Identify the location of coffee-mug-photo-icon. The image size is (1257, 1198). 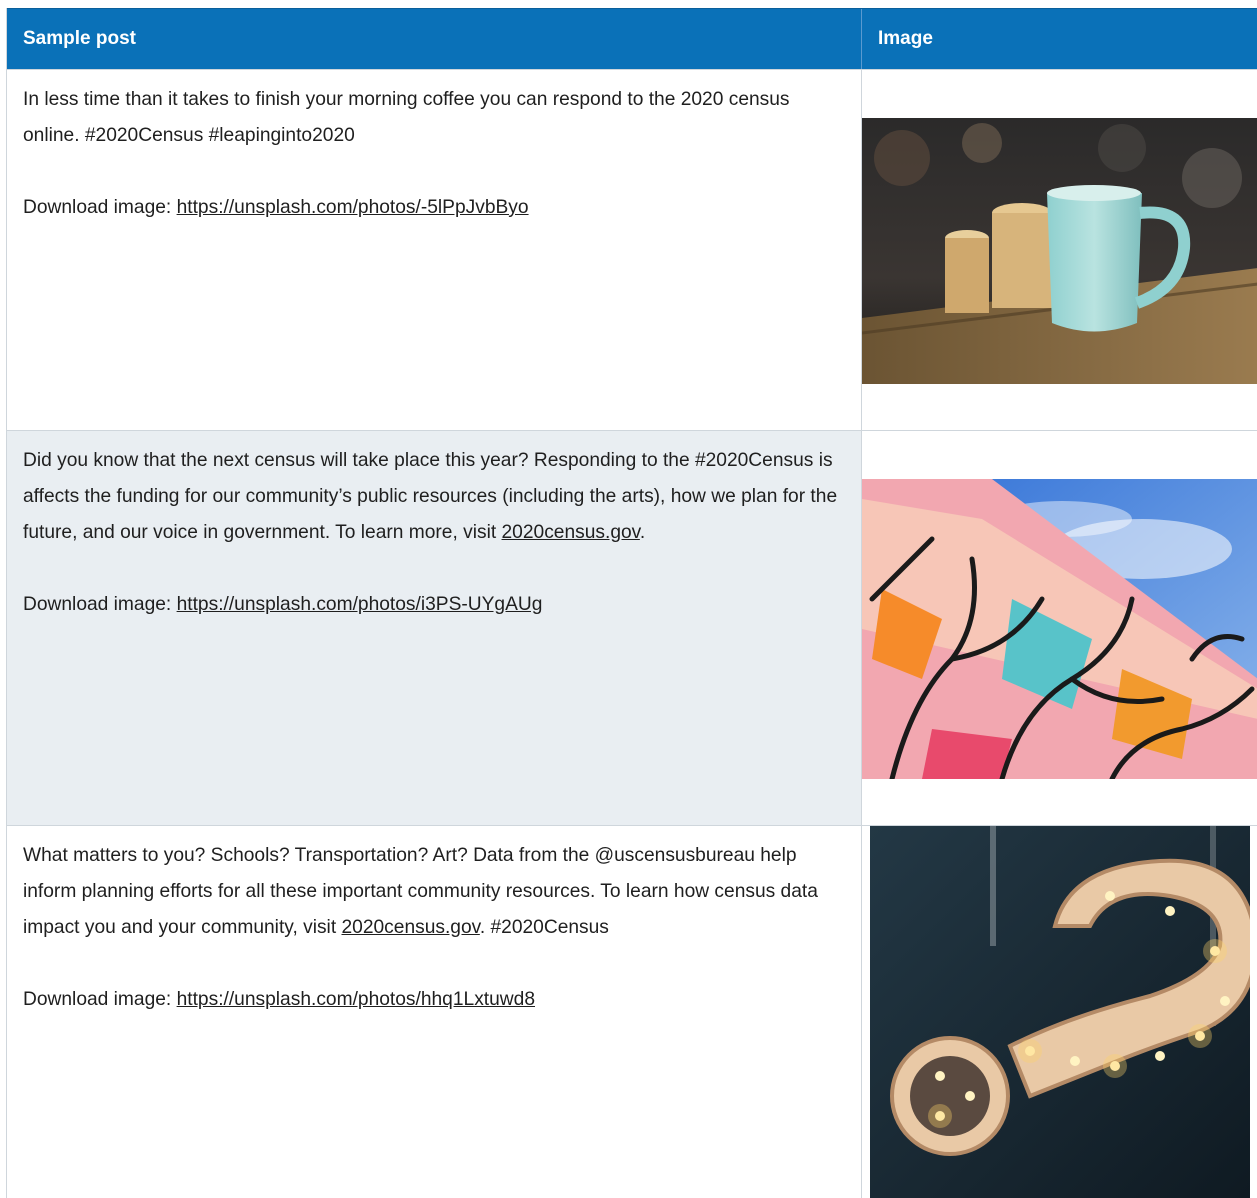
(1059, 251).